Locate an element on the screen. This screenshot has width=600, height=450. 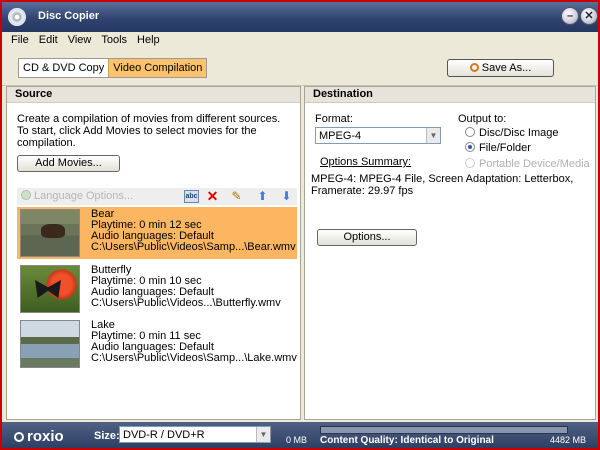
roxio-logo-text: roxio is located at coordinates (45, 436).